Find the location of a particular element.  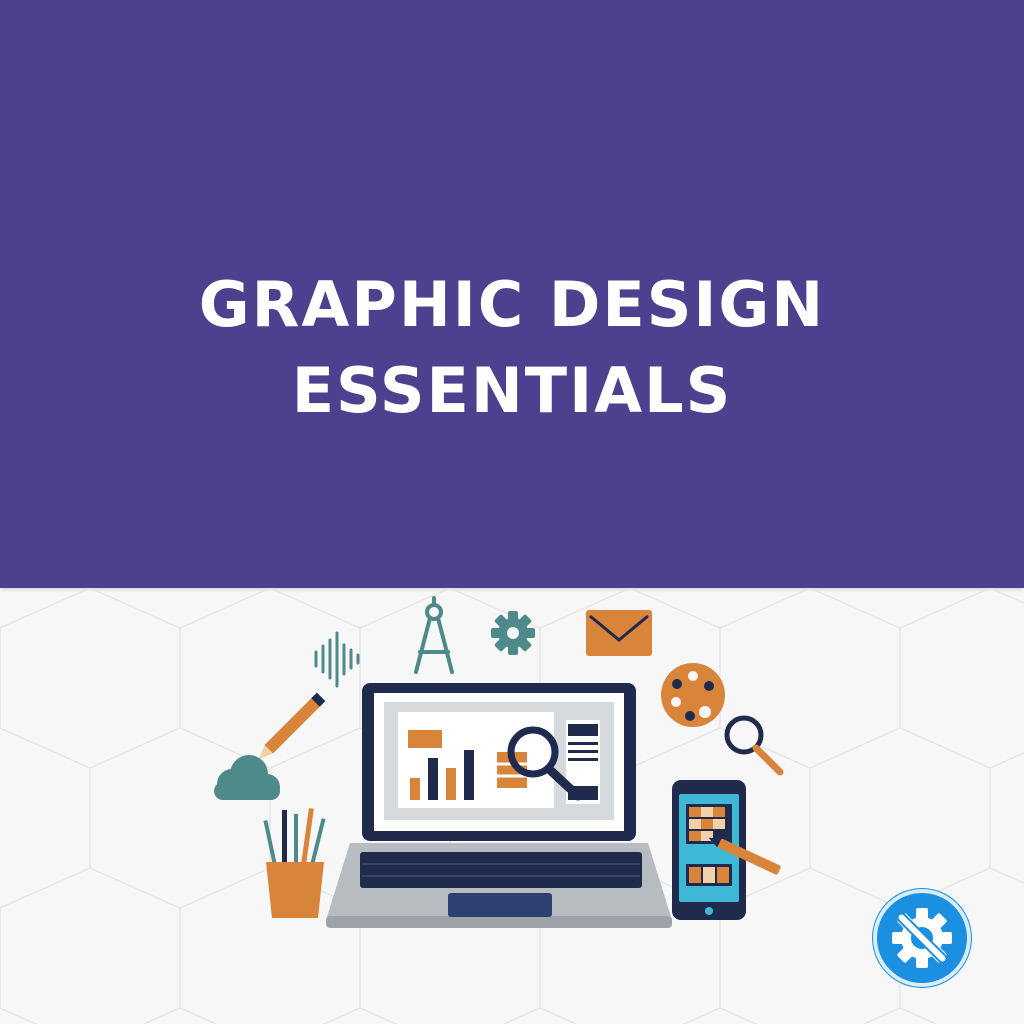

magnifier-icon is located at coordinates (754, 745).